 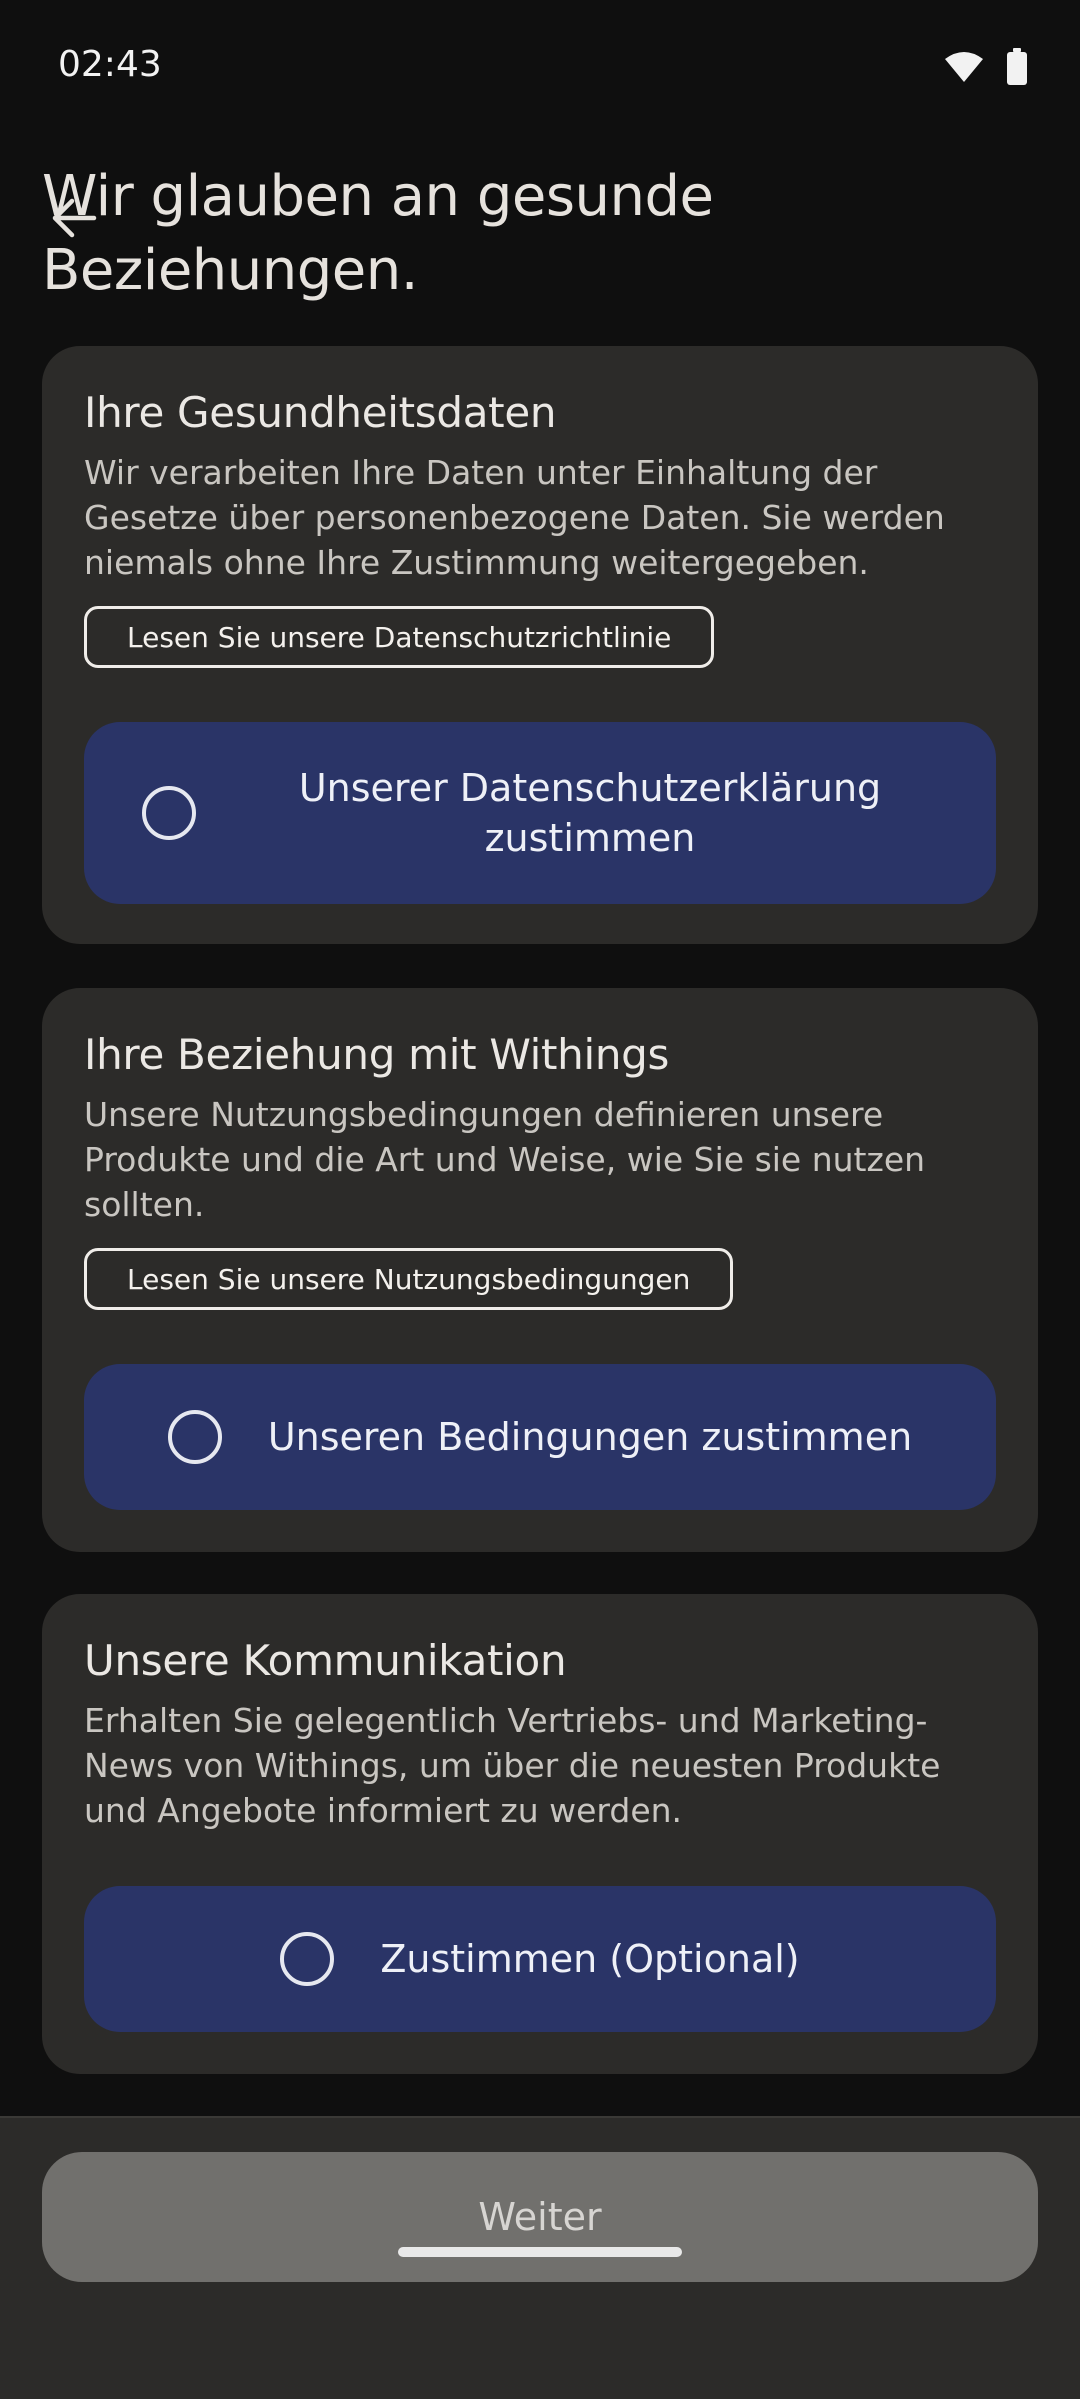 I want to click on status-bar: 02:43, so click(x=540, y=67).